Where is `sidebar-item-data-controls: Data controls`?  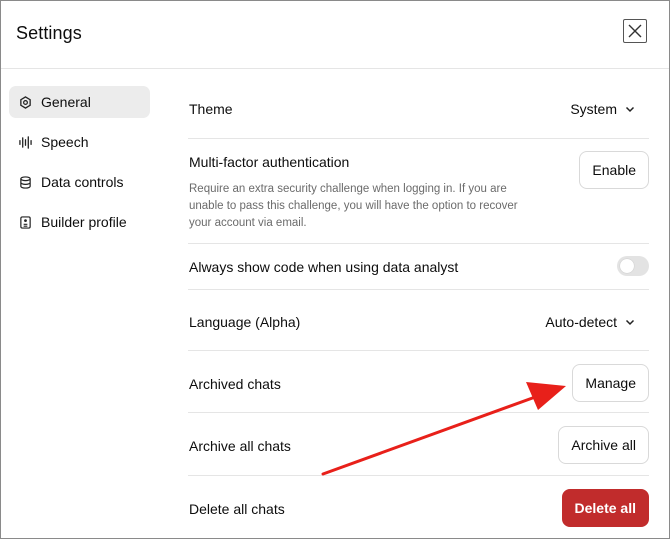 sidebar-item-data-controls: Data controls is located at coordinates (79, 182).